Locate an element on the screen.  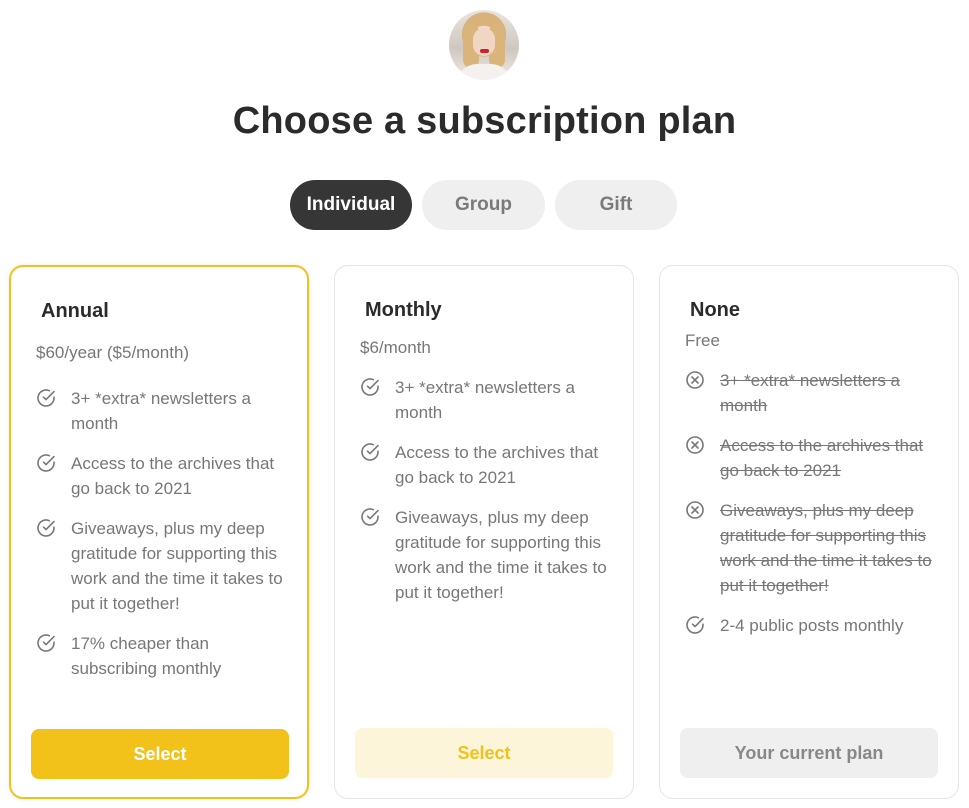
current-plan-button: Your current plan is located at coordinates (809, 753).